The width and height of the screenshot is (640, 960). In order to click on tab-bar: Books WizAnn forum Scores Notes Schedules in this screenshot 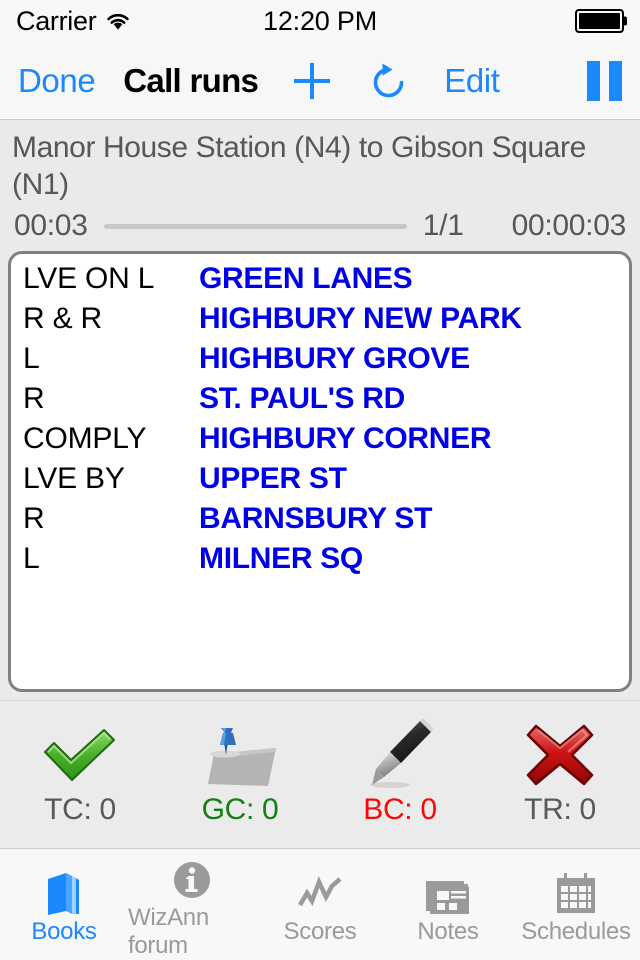, I will do `click(320, 904)`.